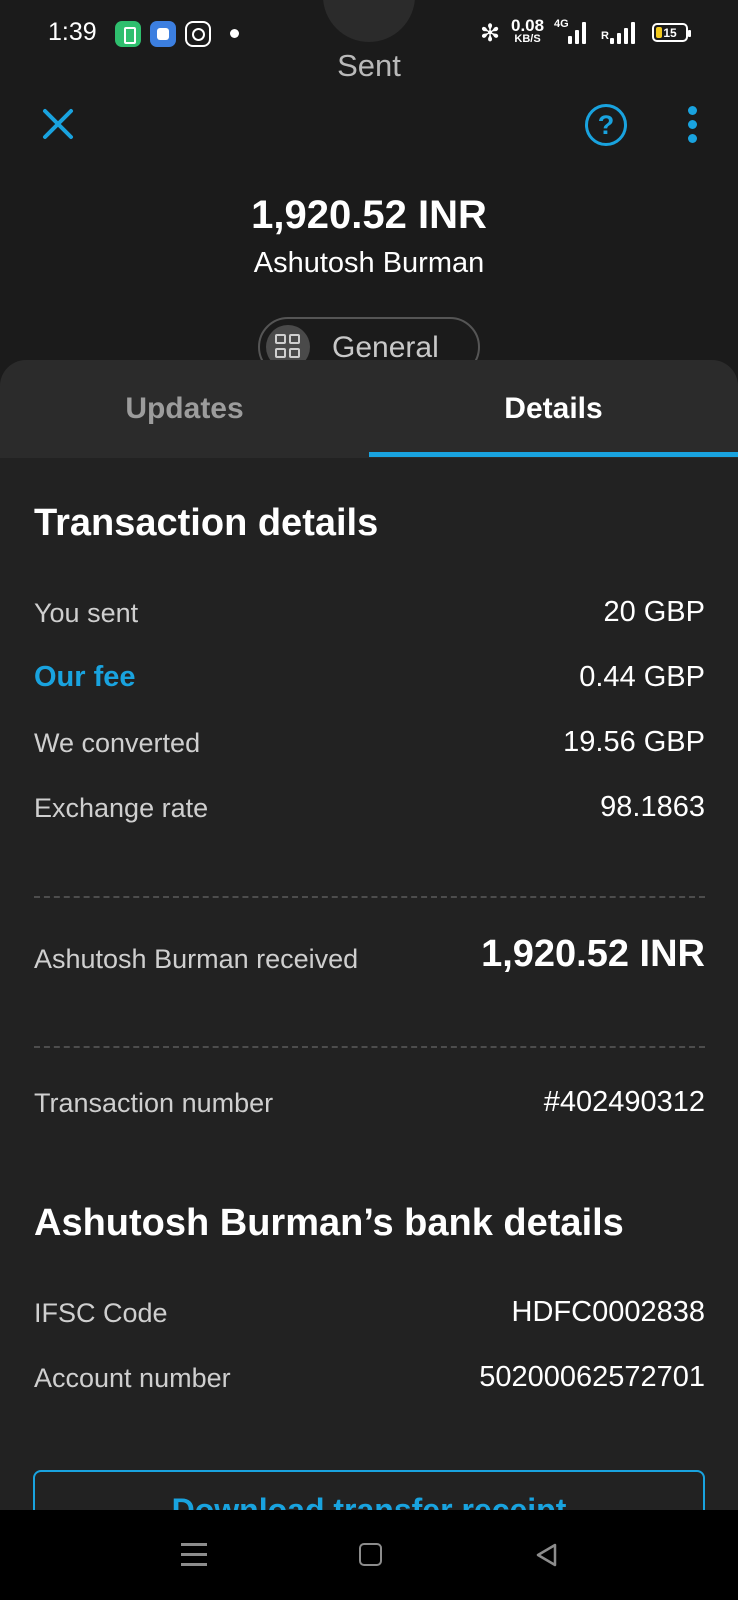 The height and width of the screenshot is (1600, 738). What do you see at coordinates (624, 1102) in the screenshot?
I see `transaction-number-value: #402490312` at bounding box center [624, 1102].